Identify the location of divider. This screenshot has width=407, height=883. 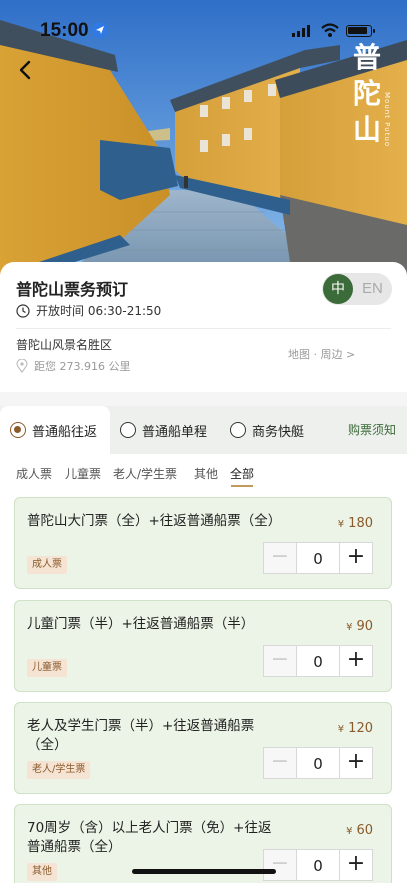
(203, 328).